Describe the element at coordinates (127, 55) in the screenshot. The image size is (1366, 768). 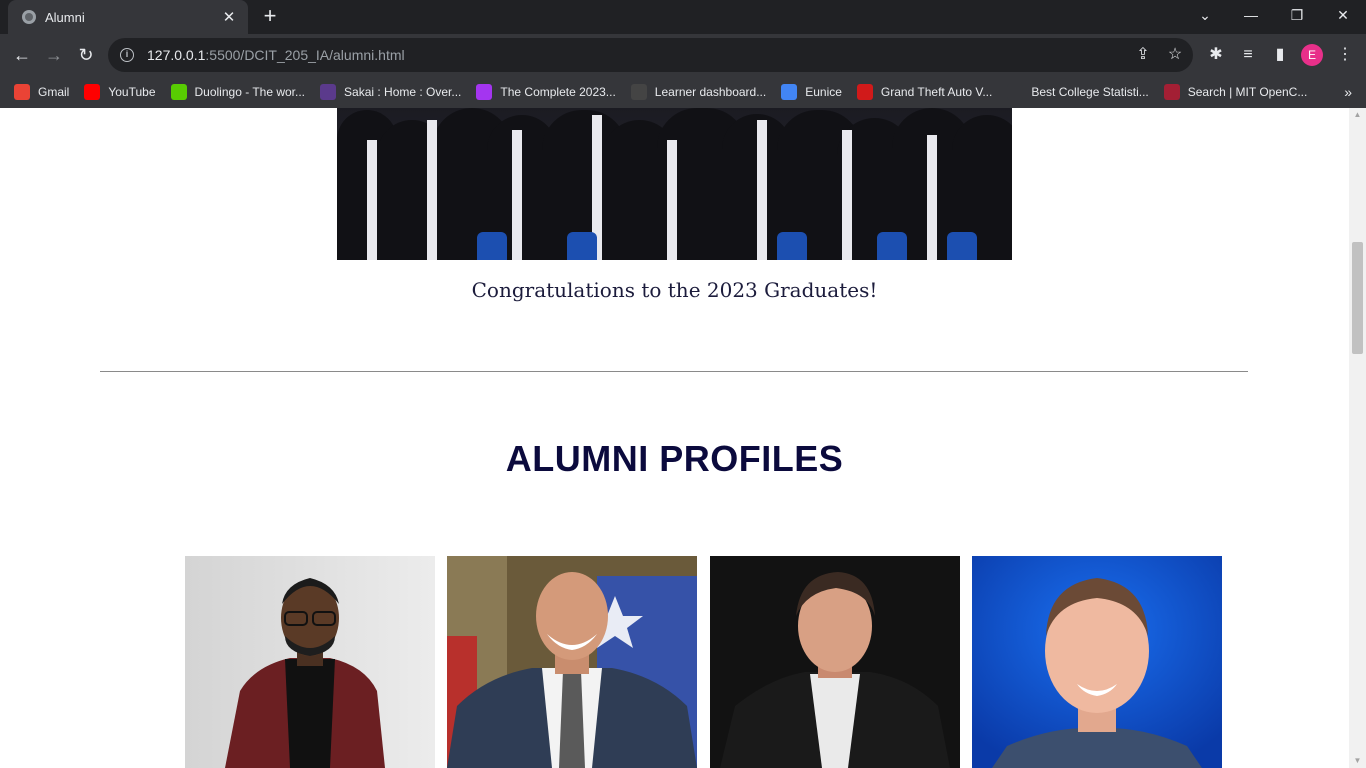
I see `site-info-icon: i` at that location.